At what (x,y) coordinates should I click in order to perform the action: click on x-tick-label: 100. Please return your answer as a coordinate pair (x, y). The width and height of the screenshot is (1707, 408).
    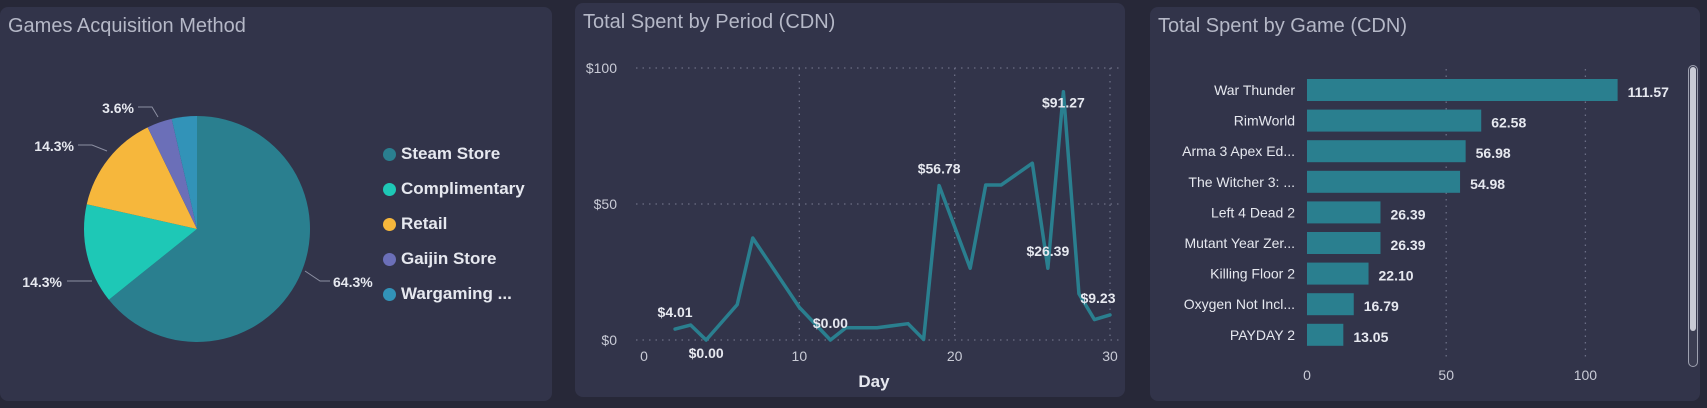
    Looking at the image, I should click on (1586, 375).